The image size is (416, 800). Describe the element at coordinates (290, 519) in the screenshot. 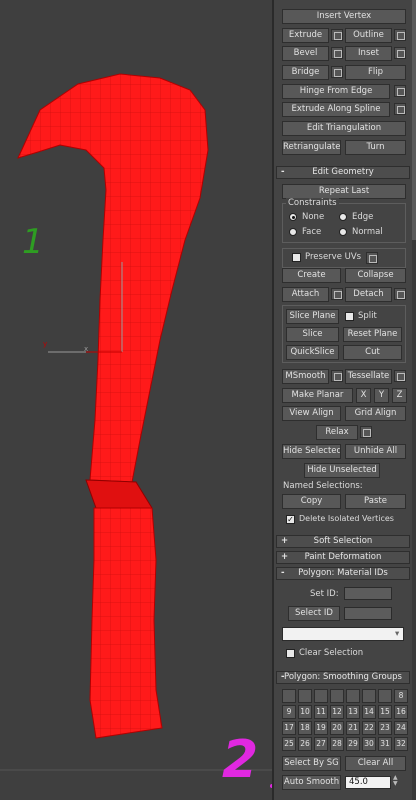

I see `delete-isolated-checkbox: ✓` at that location.